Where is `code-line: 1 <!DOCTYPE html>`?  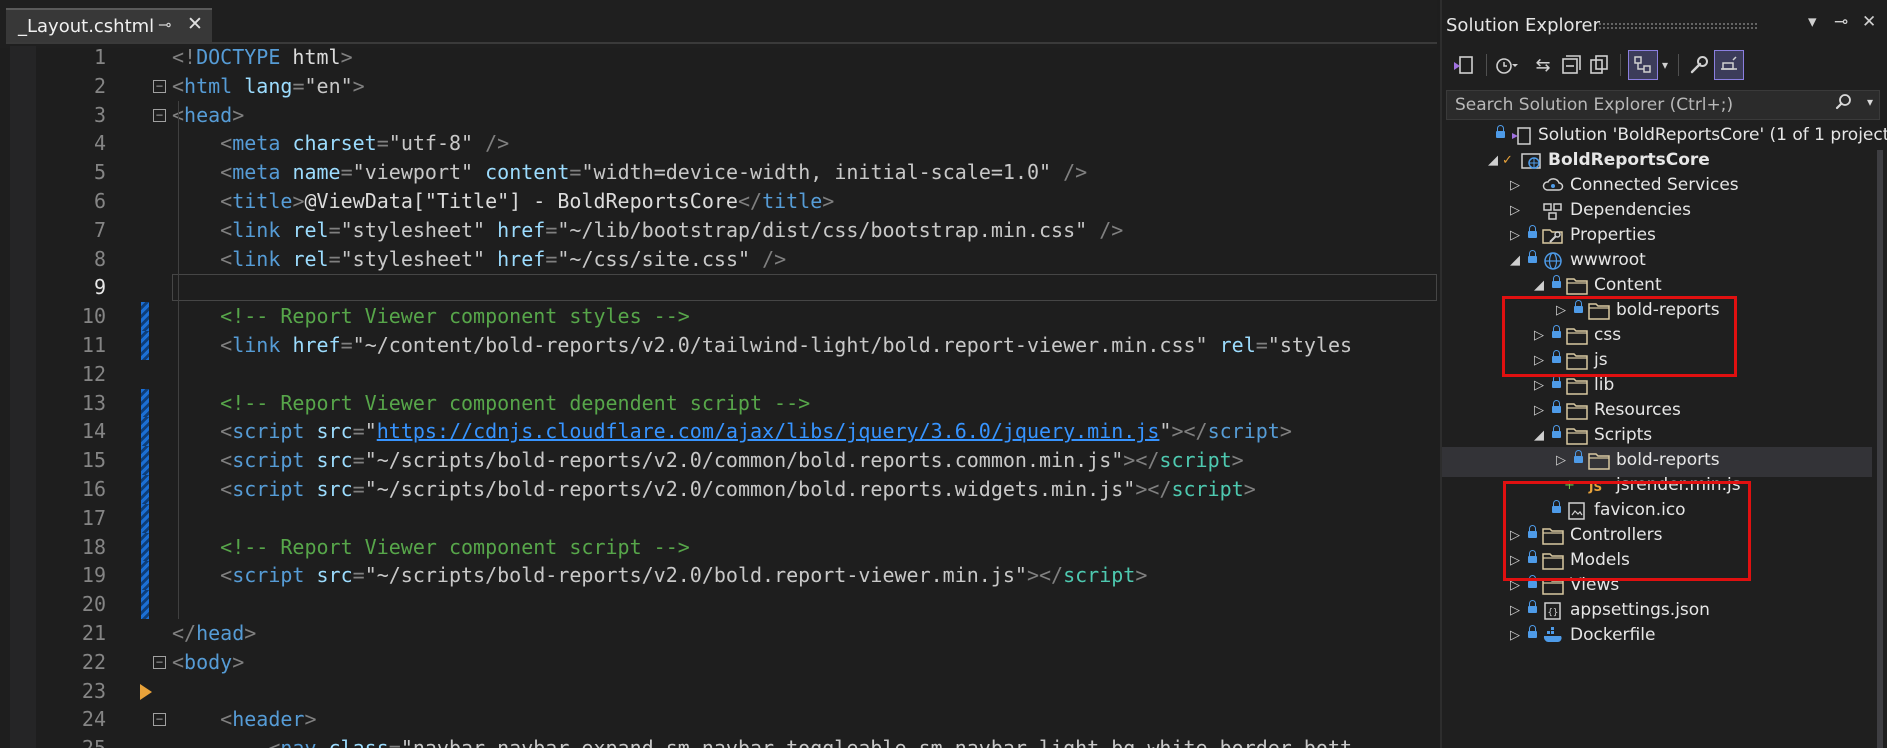 code-line: 1 <!DOCTYPE html> is located at coordinates (718, 57).